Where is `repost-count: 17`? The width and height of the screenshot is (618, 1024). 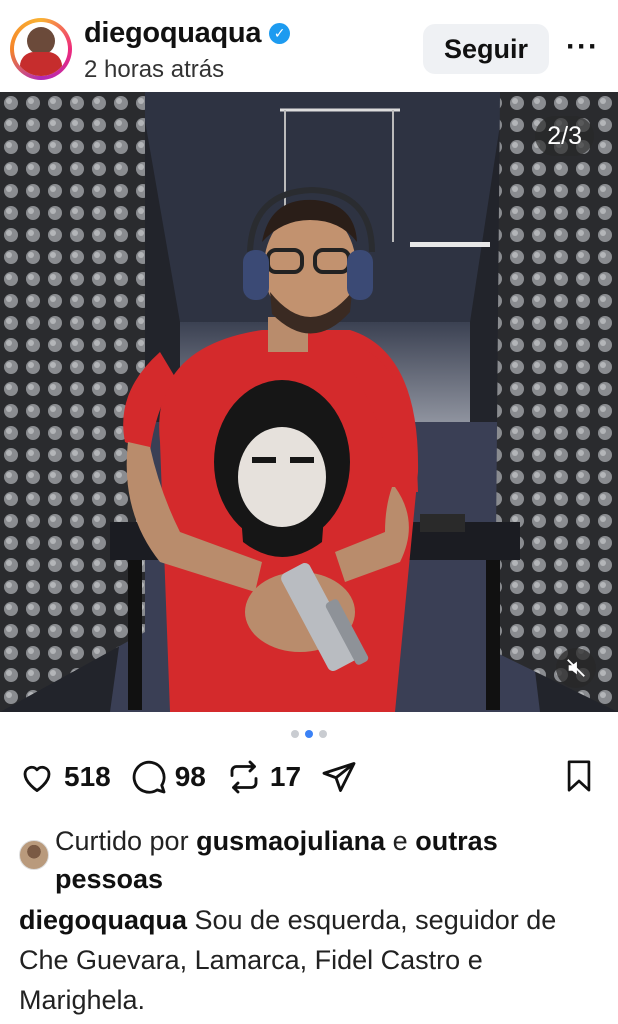 repost-count: 17 is located at coordinates (285, 777).